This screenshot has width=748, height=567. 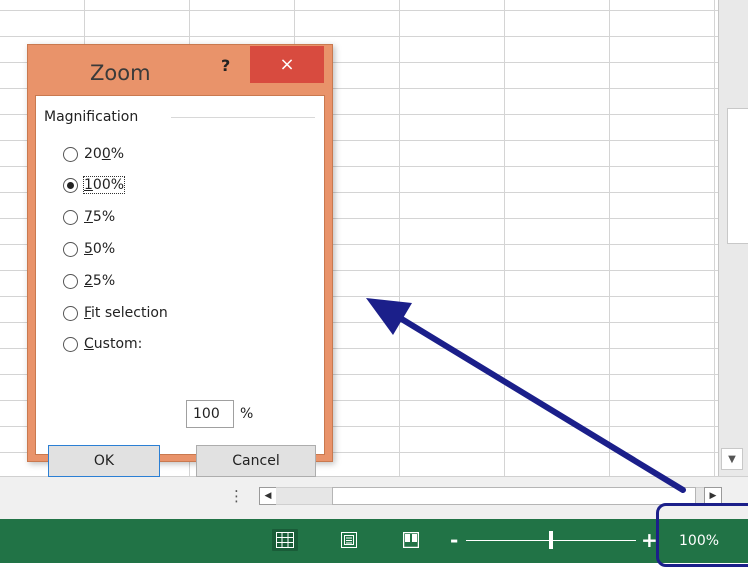 I want to click on option-label: 75%, so click(x=100, y=217).